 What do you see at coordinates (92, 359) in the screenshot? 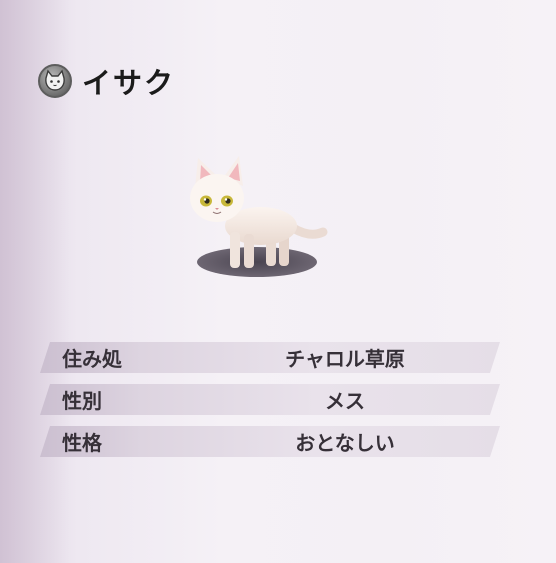
I see `habitat-label: 住み処` at bounding box center [92, 359].